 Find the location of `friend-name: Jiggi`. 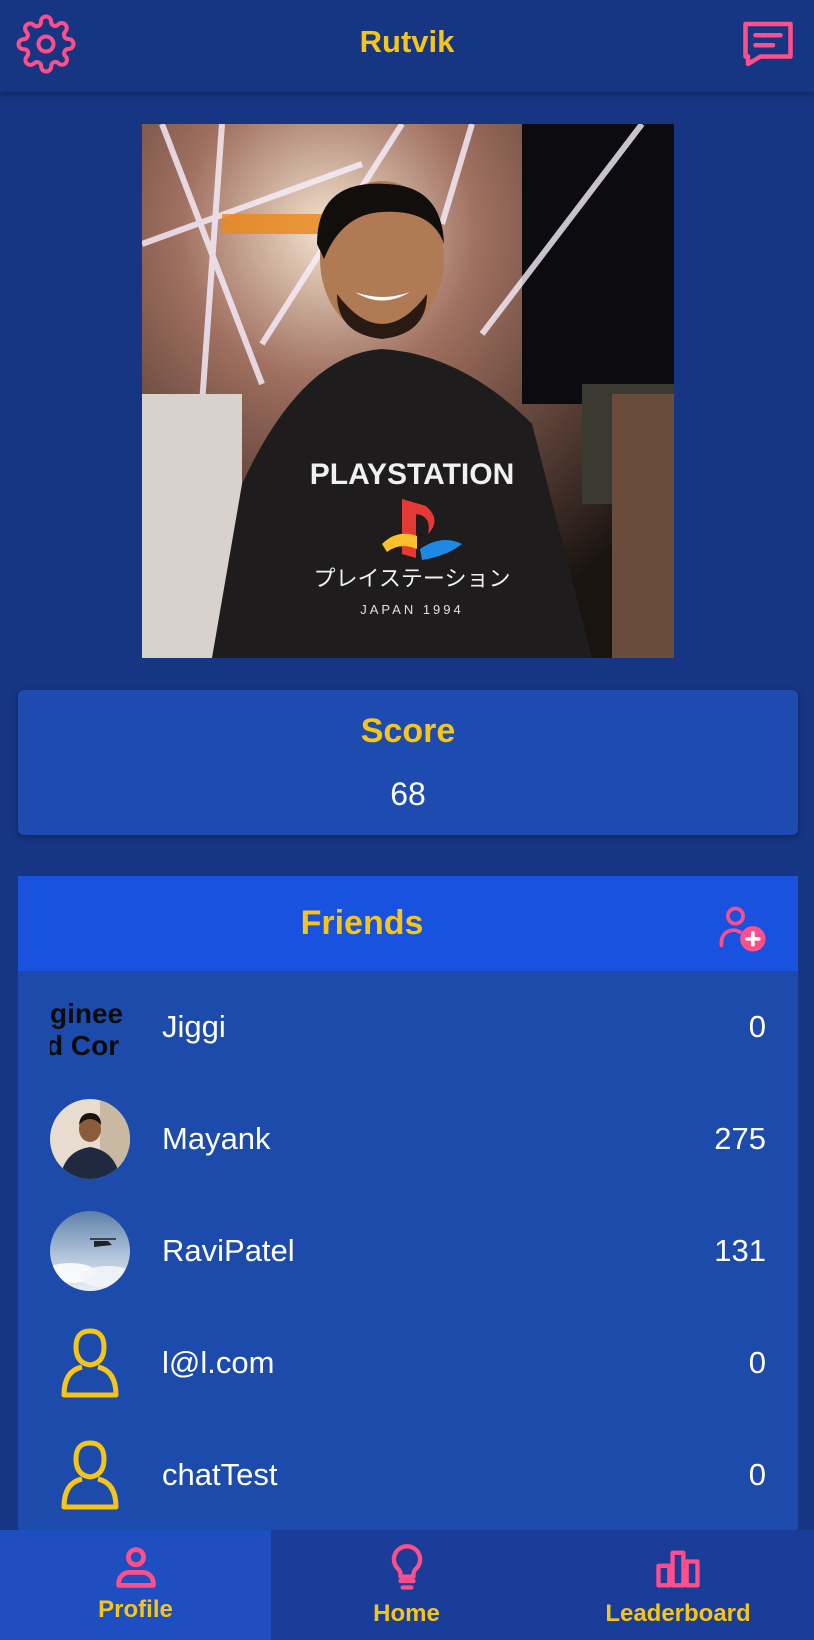

friend-name: Jiggi is located at coordinates (194, 1026).